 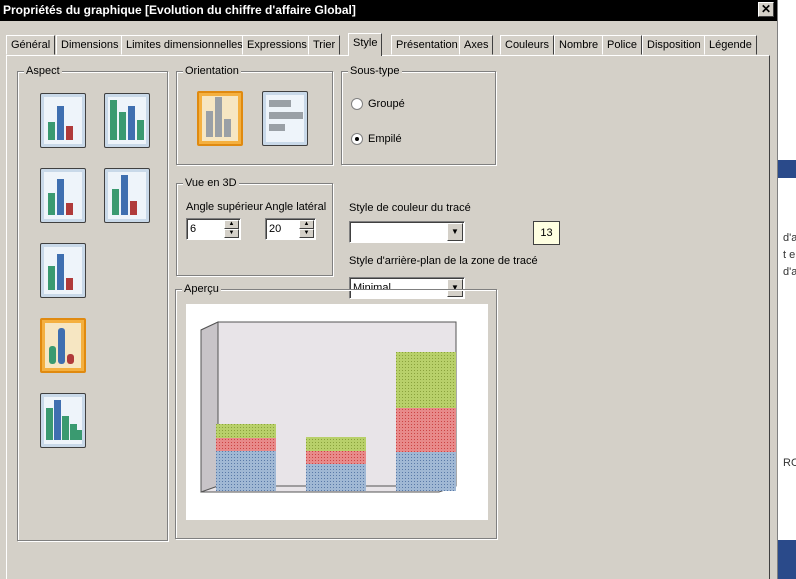 I want to click on tab-general: Général, so click(x=31, y=45).